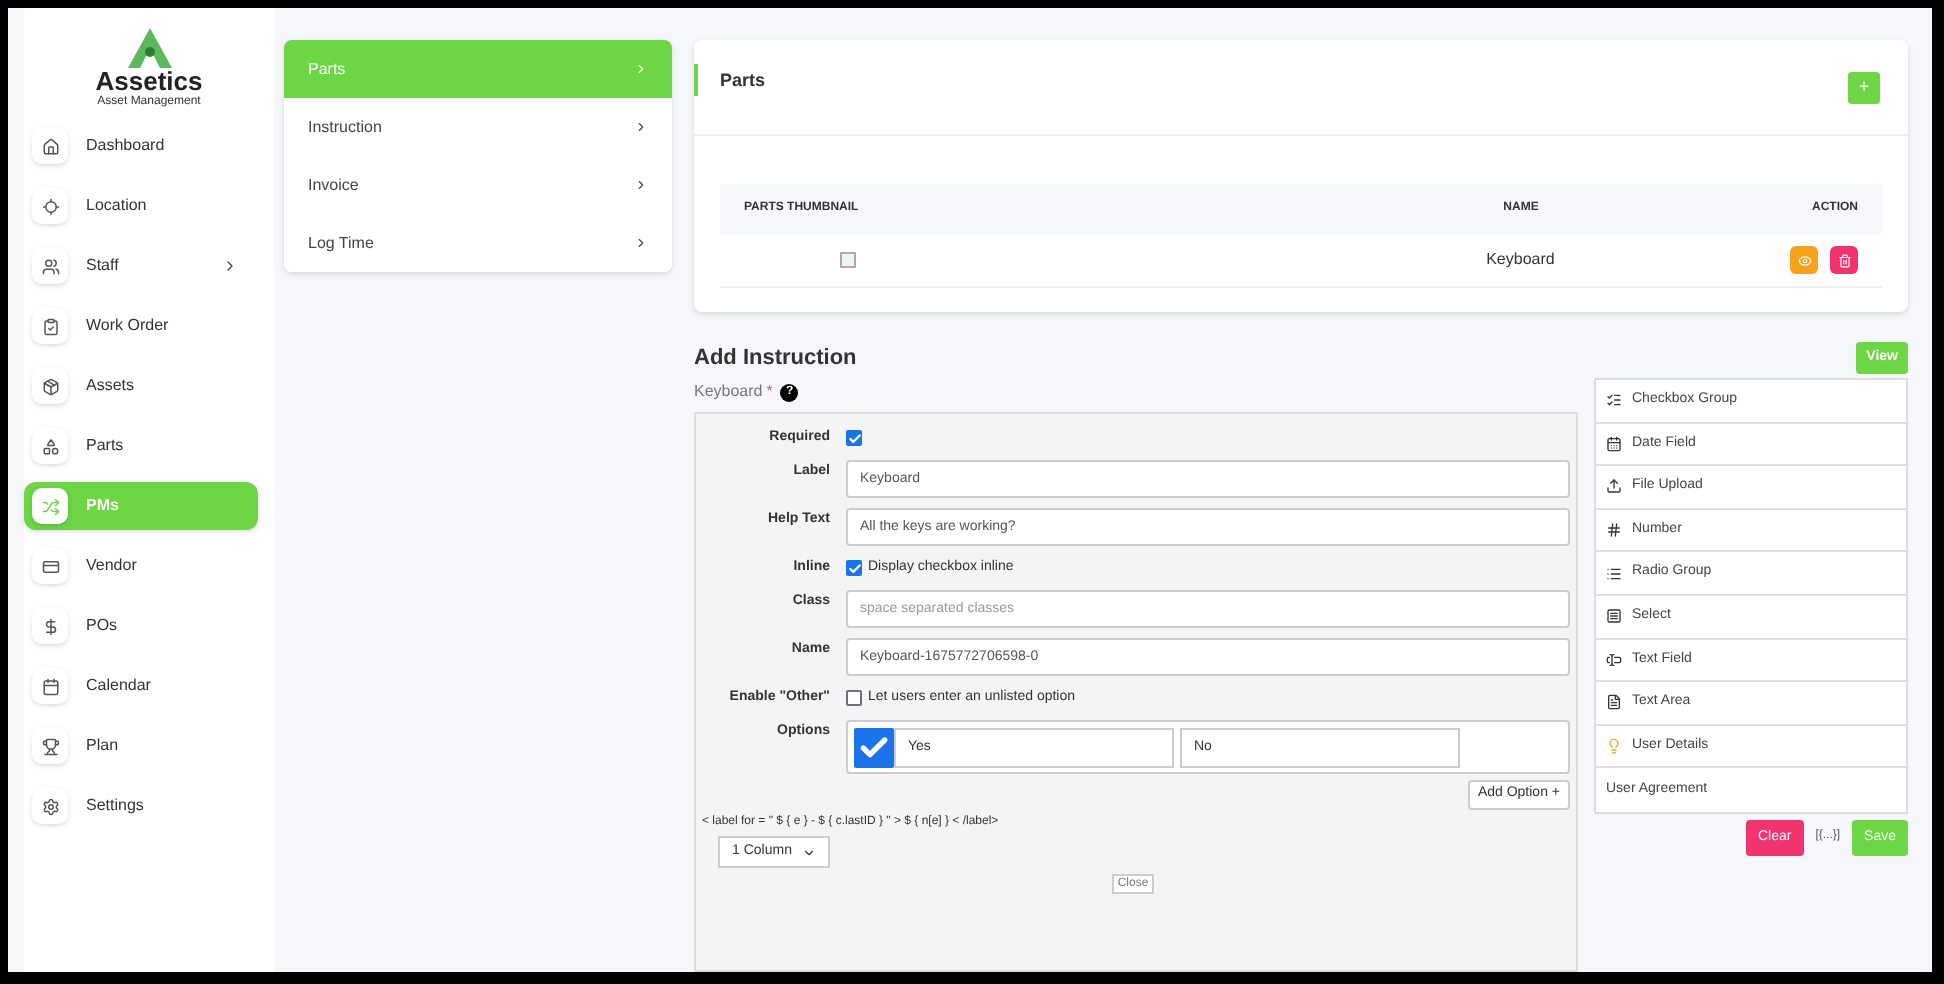 The image size is (1944, 984). What do you see at coordinates (50, 806) in the screenshot?
I see `settings-icon` at bounding box center [50, 806].